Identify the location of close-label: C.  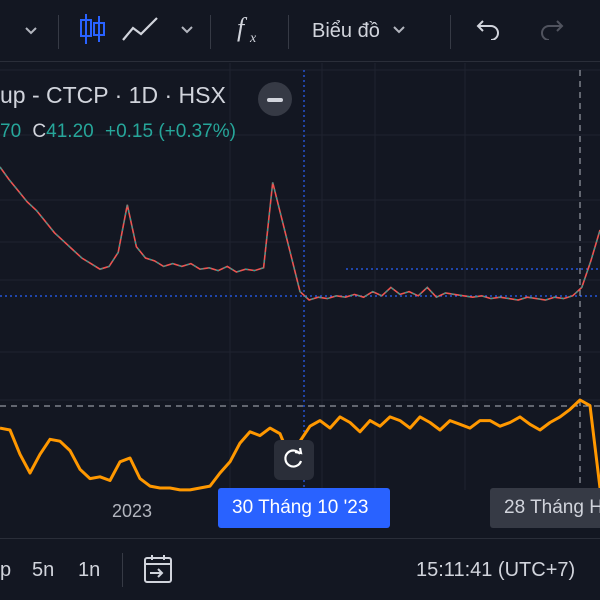
(39, 131).